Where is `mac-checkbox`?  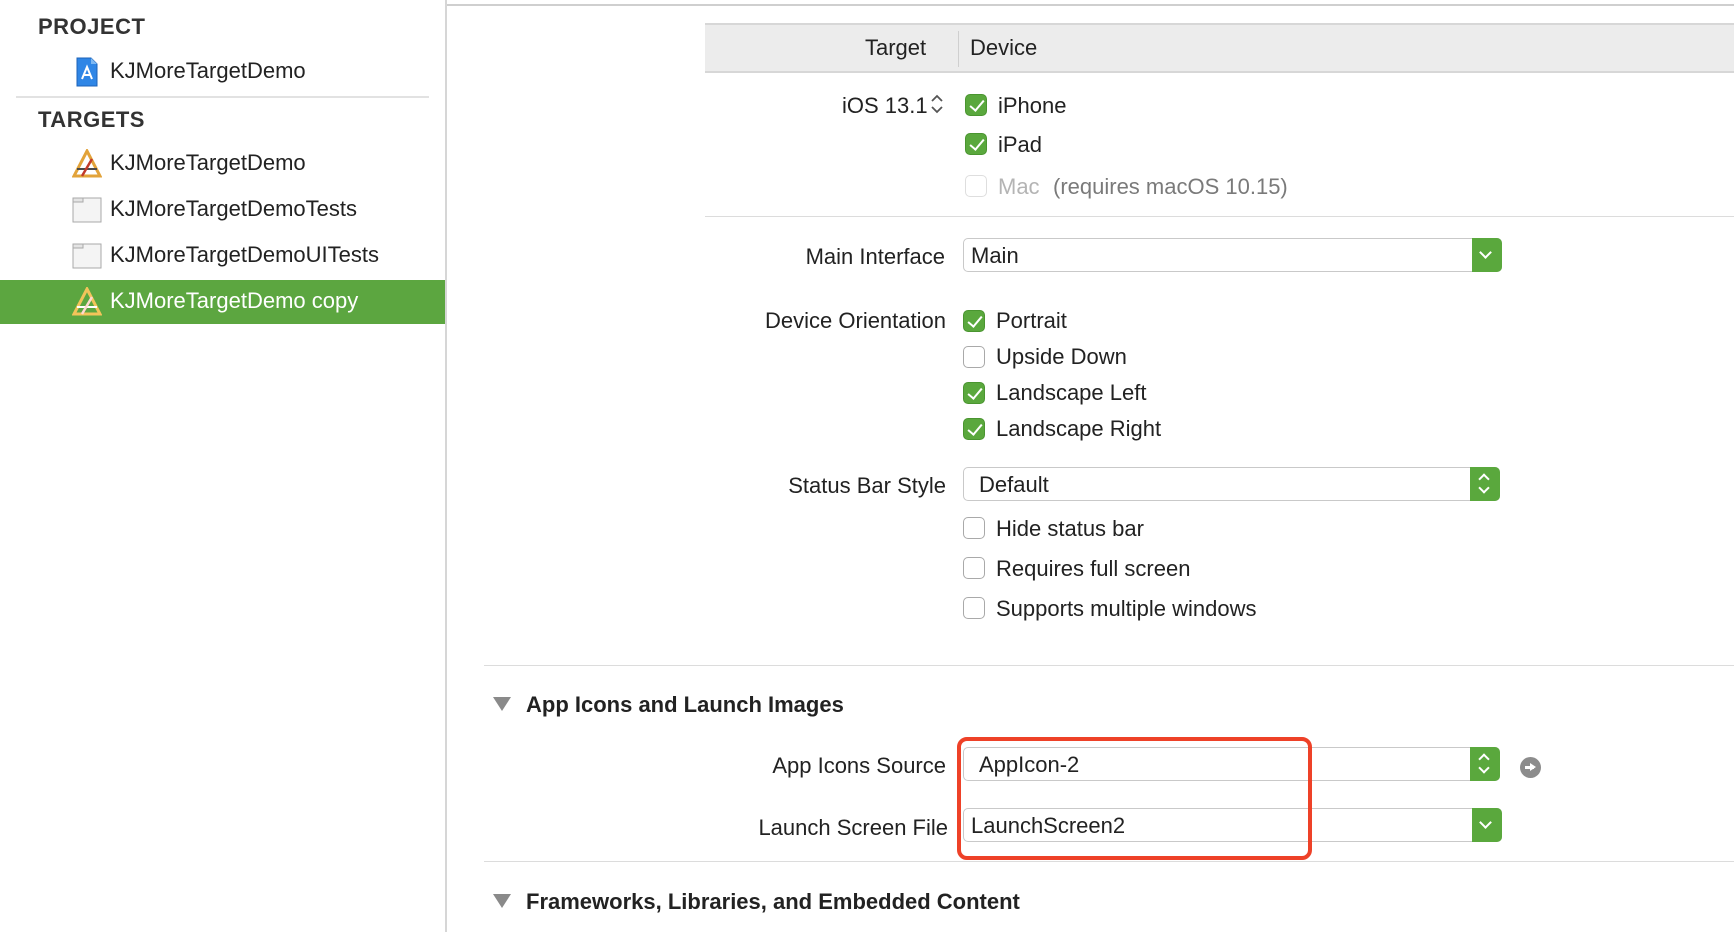
mac-checkbox is located at coordinates (976, 186).